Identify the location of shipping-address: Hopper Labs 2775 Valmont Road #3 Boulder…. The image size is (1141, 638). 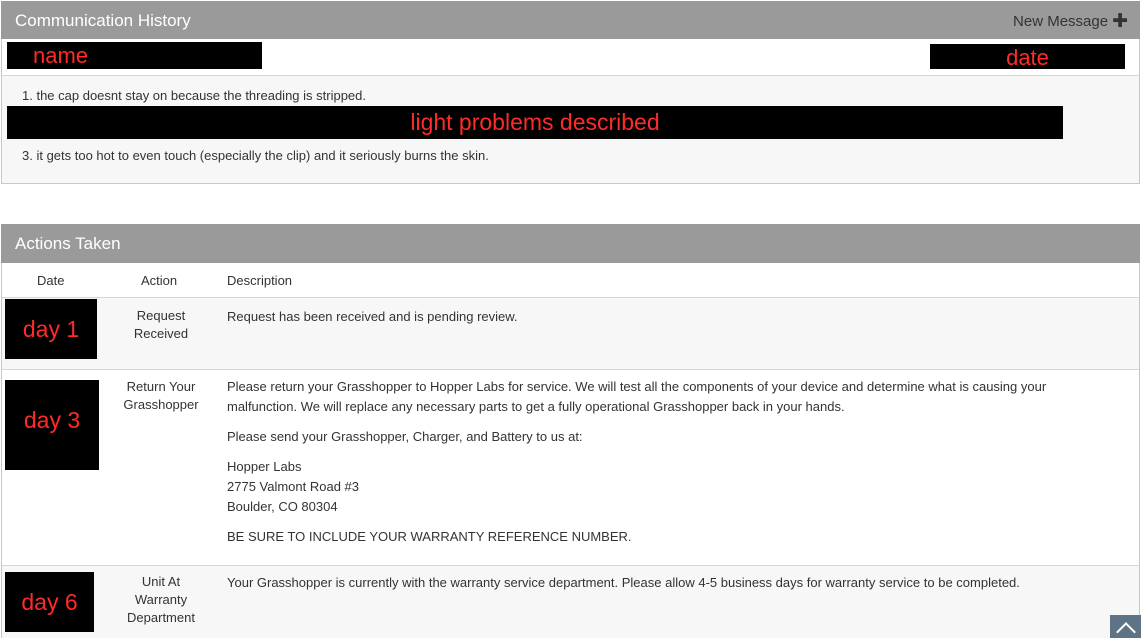
(667, 487).